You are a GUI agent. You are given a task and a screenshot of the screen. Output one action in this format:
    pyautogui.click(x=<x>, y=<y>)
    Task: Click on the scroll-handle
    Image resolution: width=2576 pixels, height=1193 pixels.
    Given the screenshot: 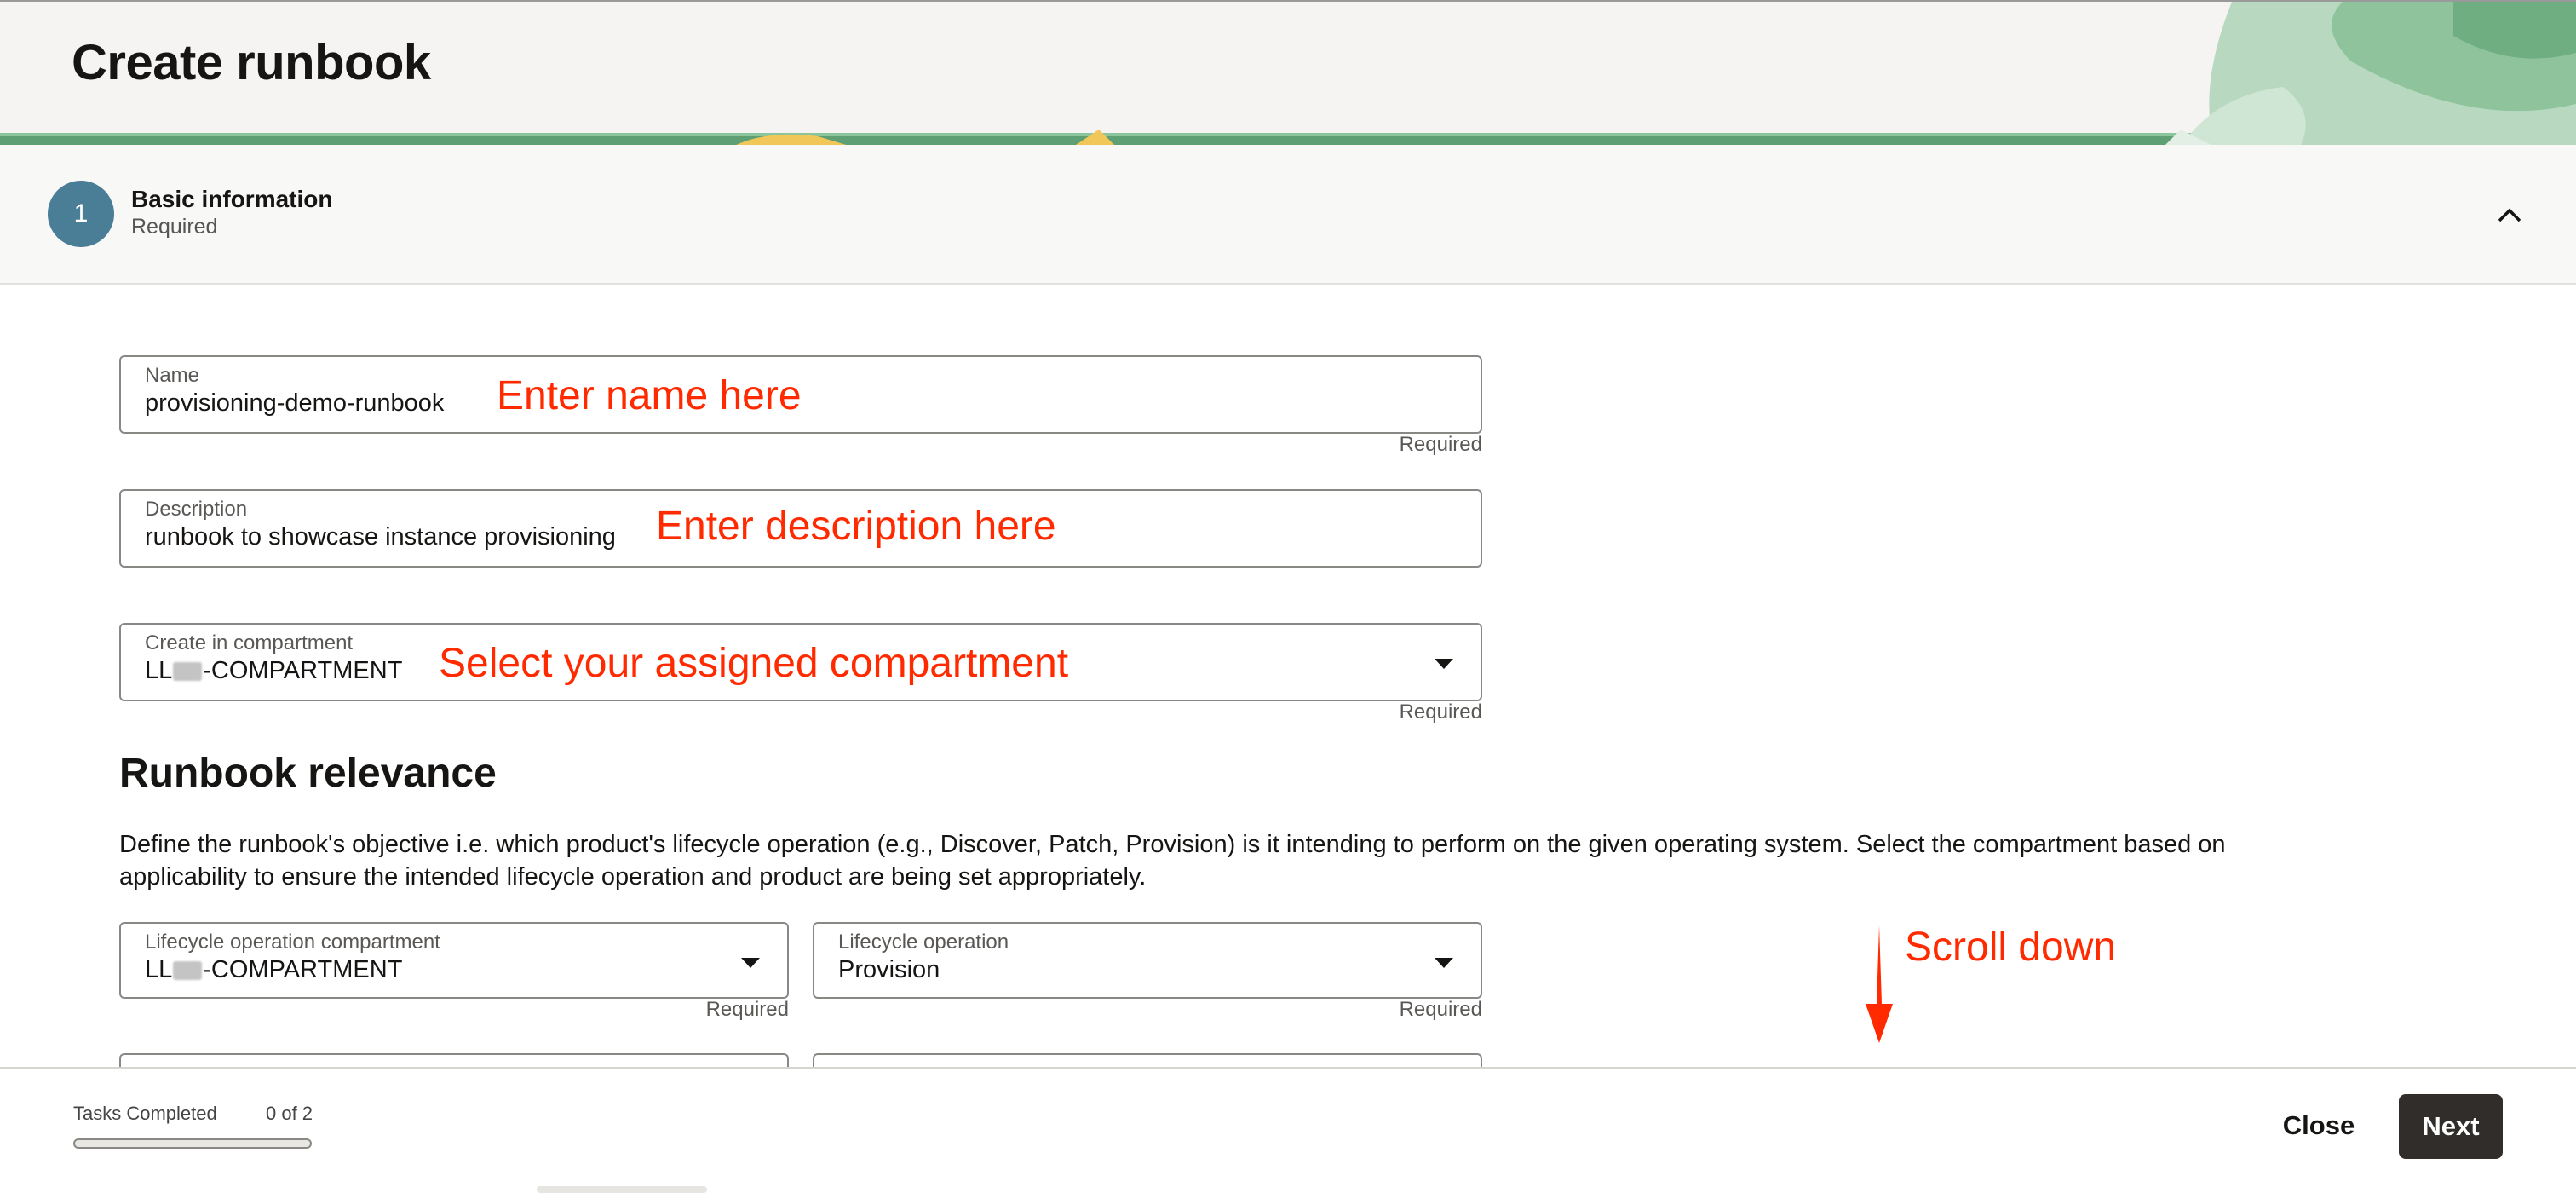 What is the action you would take?
    pyautogui.click(x=622, y=1189)
    